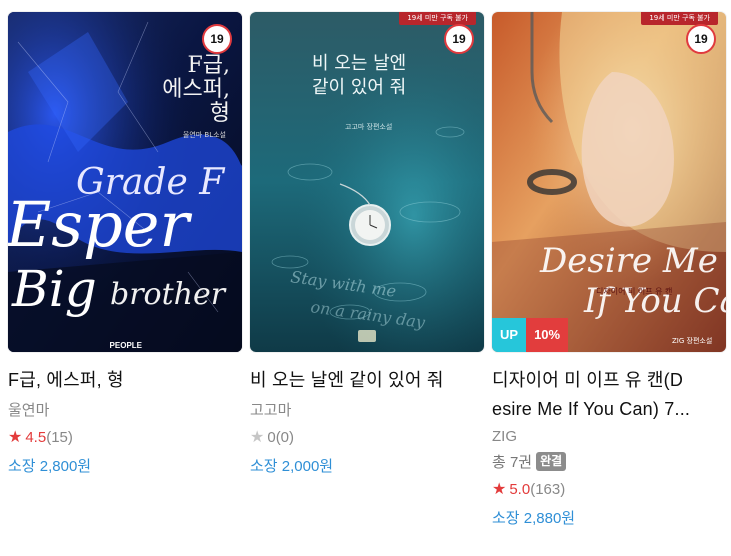  Describe the element at coordinates (609, 436) in the screenshot. I see `book-author: ZIG` at that location.